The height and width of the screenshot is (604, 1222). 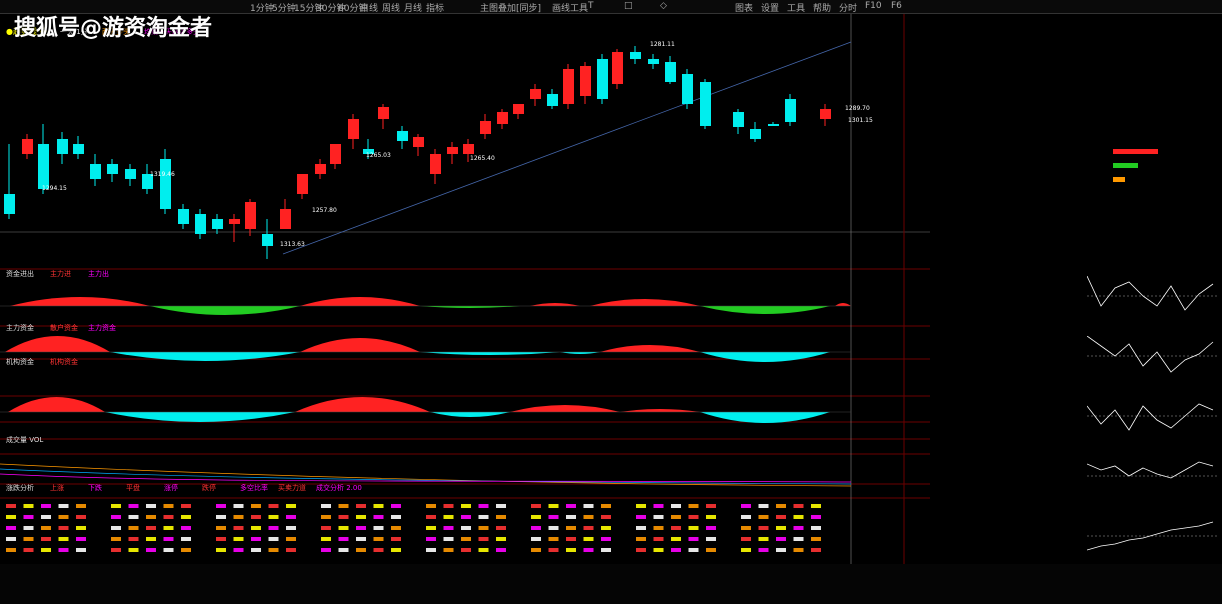 I want to click on price-marker-label: 1313.63, so click(x=292, y=244).